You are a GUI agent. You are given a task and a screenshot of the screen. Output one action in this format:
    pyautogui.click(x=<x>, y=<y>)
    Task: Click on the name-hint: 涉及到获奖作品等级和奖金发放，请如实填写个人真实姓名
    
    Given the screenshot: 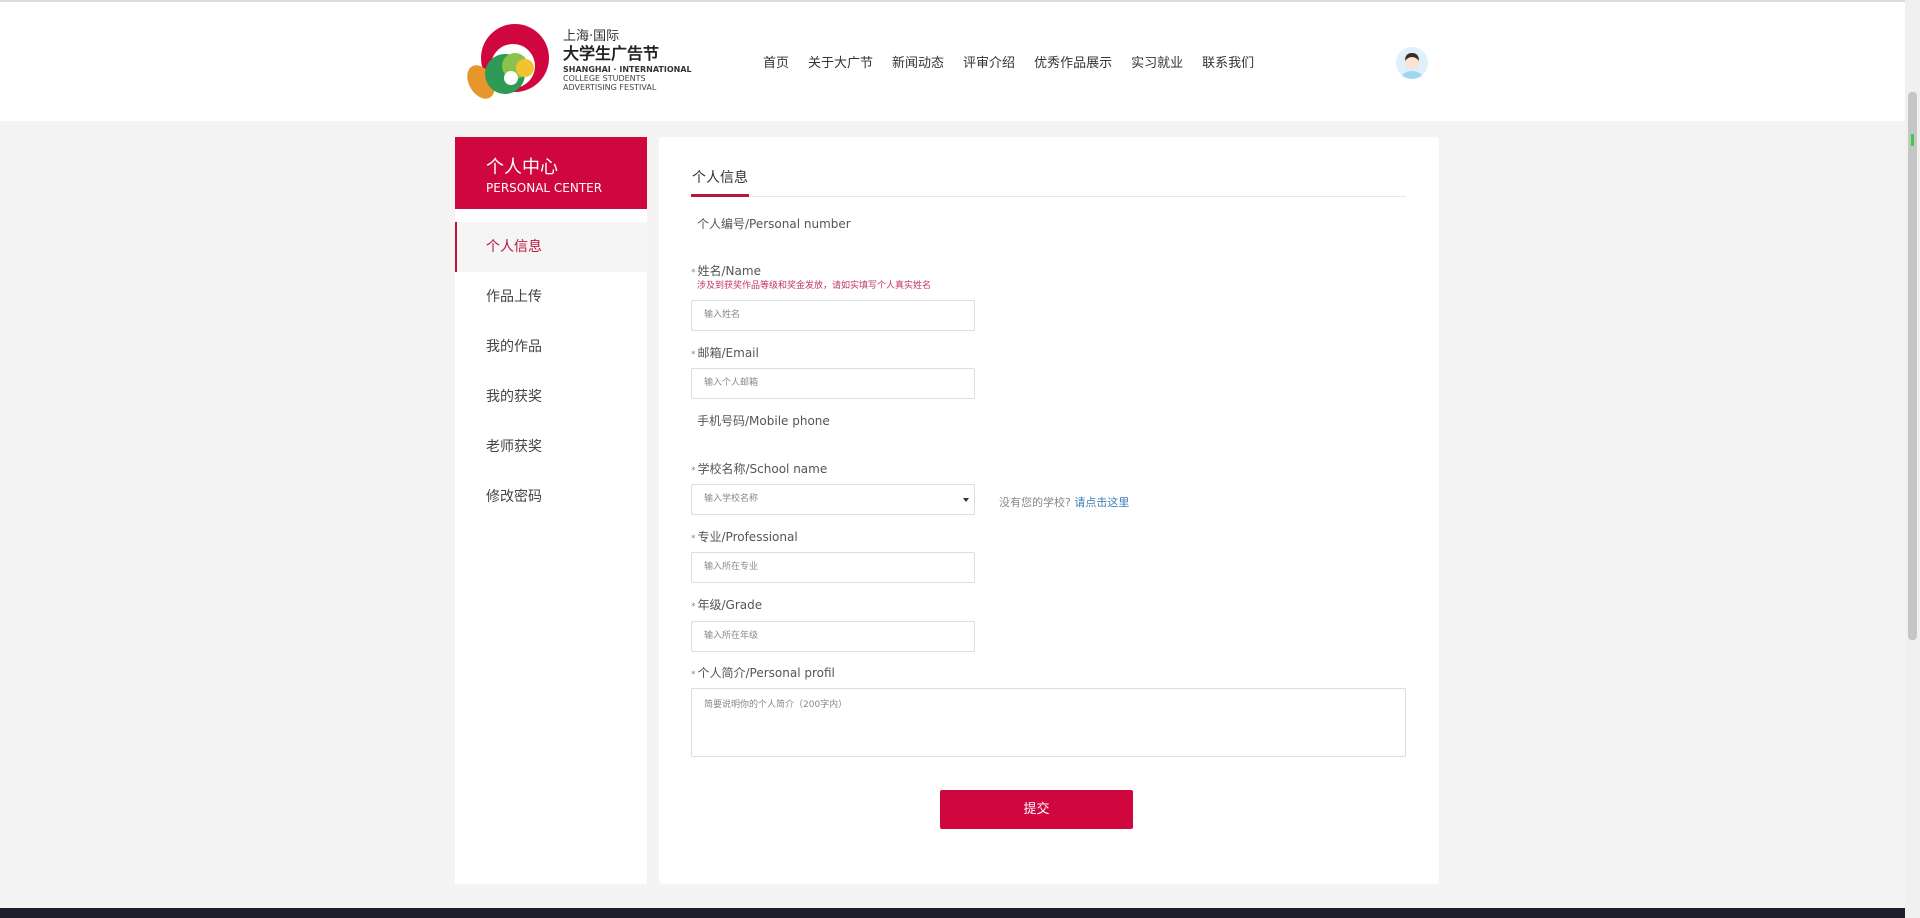 What is the action you would take?
    pyautogui.click(x=814, y=286)
    